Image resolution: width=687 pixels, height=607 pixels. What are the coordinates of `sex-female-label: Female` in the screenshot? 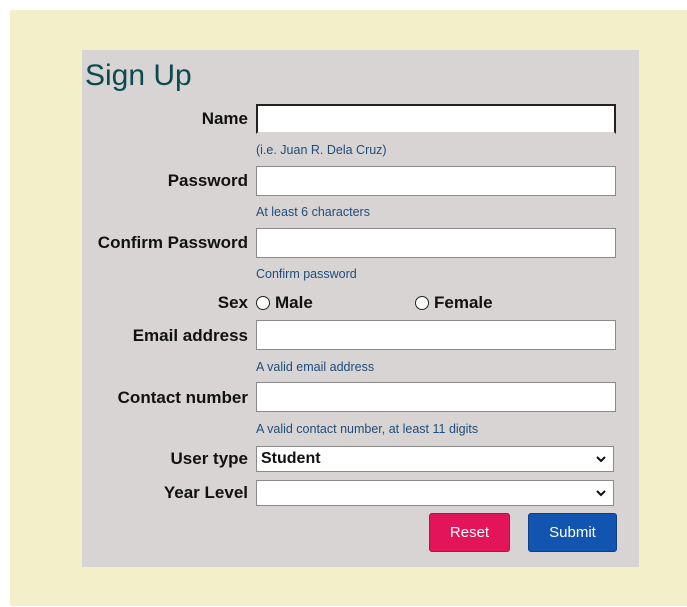 It's located at (463, 302).